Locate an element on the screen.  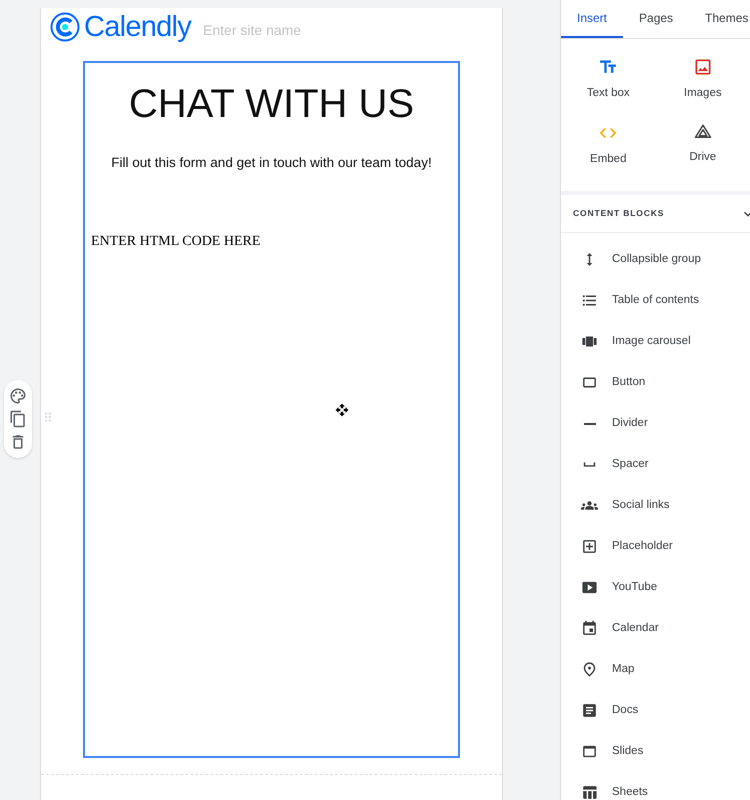
content-block-item: Spacer is located at coordinates (655, 464).